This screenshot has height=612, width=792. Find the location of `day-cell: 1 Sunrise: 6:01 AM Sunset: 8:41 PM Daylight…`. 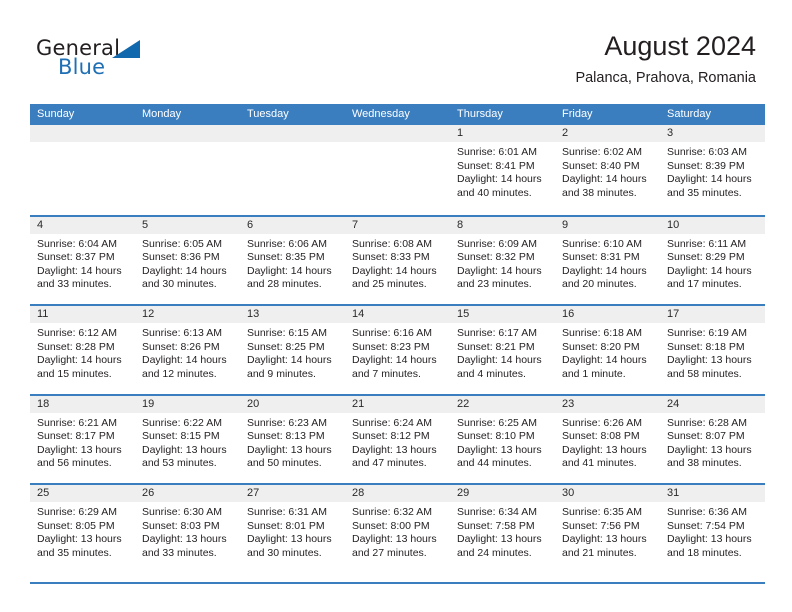

day-cell: 1 Sunrise: 6:01 AM Sunset: 8:41 PM Daylight… is located at coordinates (502, 170).